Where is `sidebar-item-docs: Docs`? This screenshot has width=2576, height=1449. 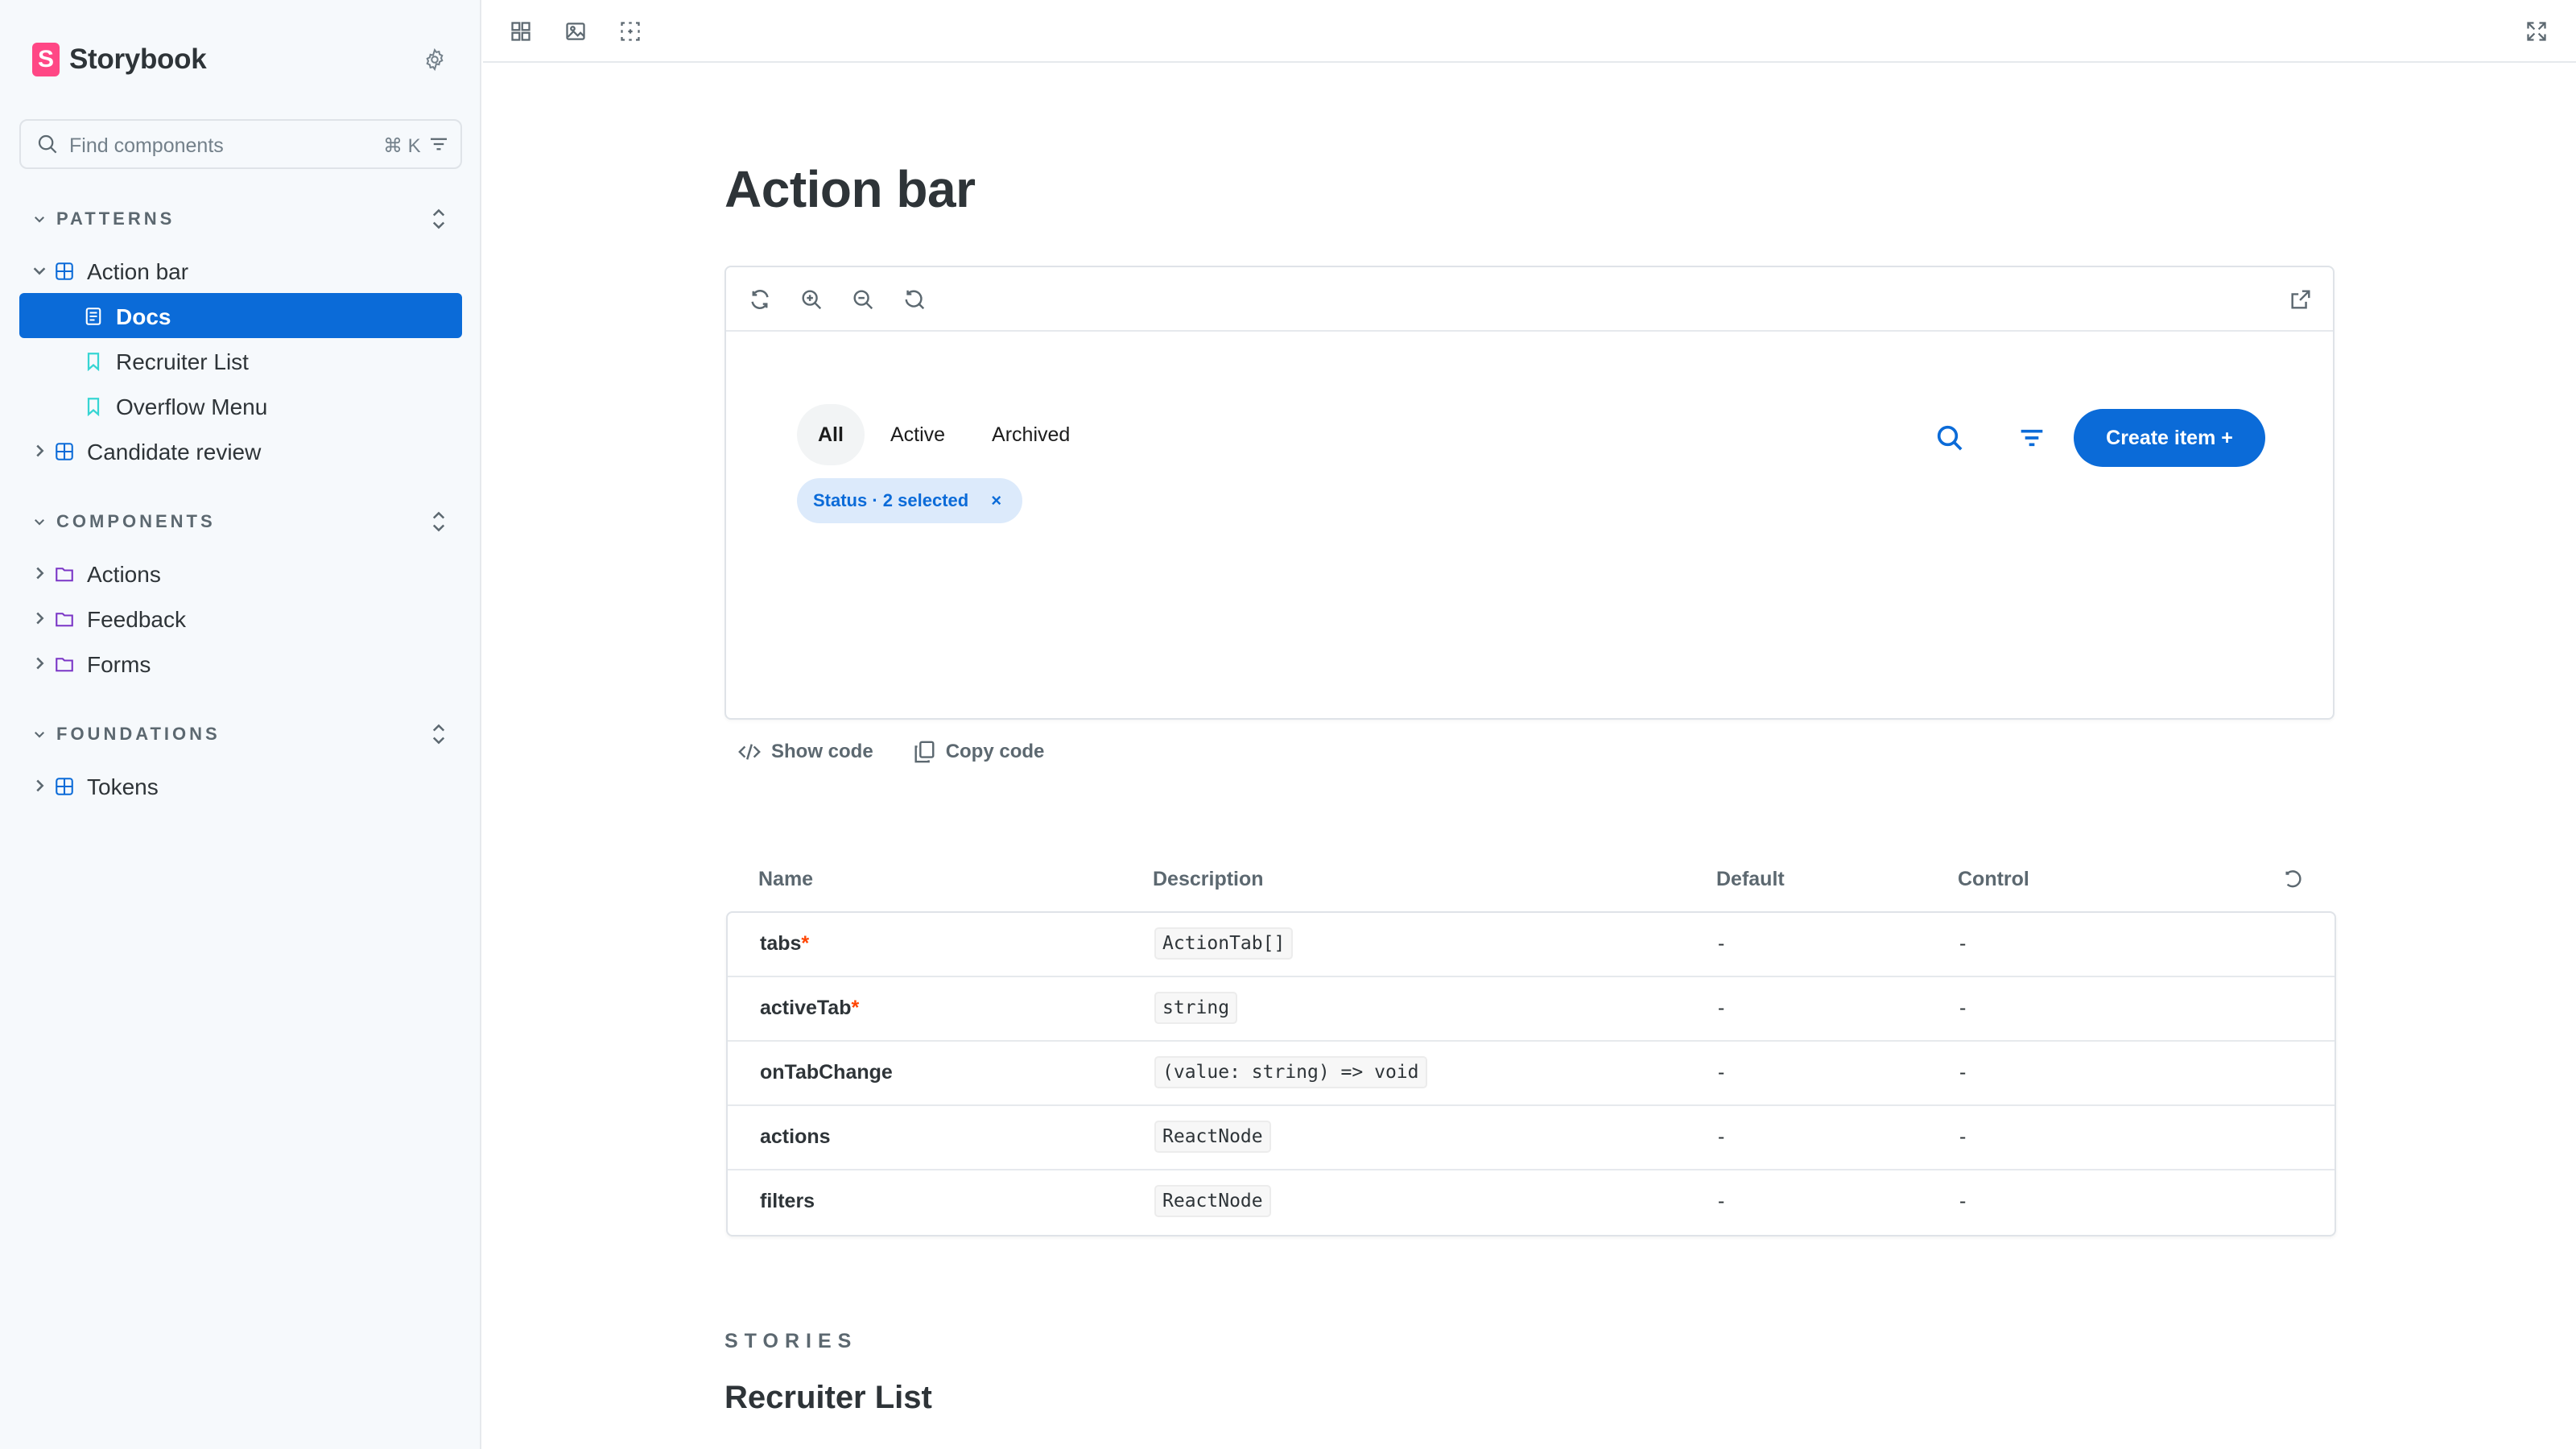
sidebar-item-docs: Docs is located at coordinates (240, 315).